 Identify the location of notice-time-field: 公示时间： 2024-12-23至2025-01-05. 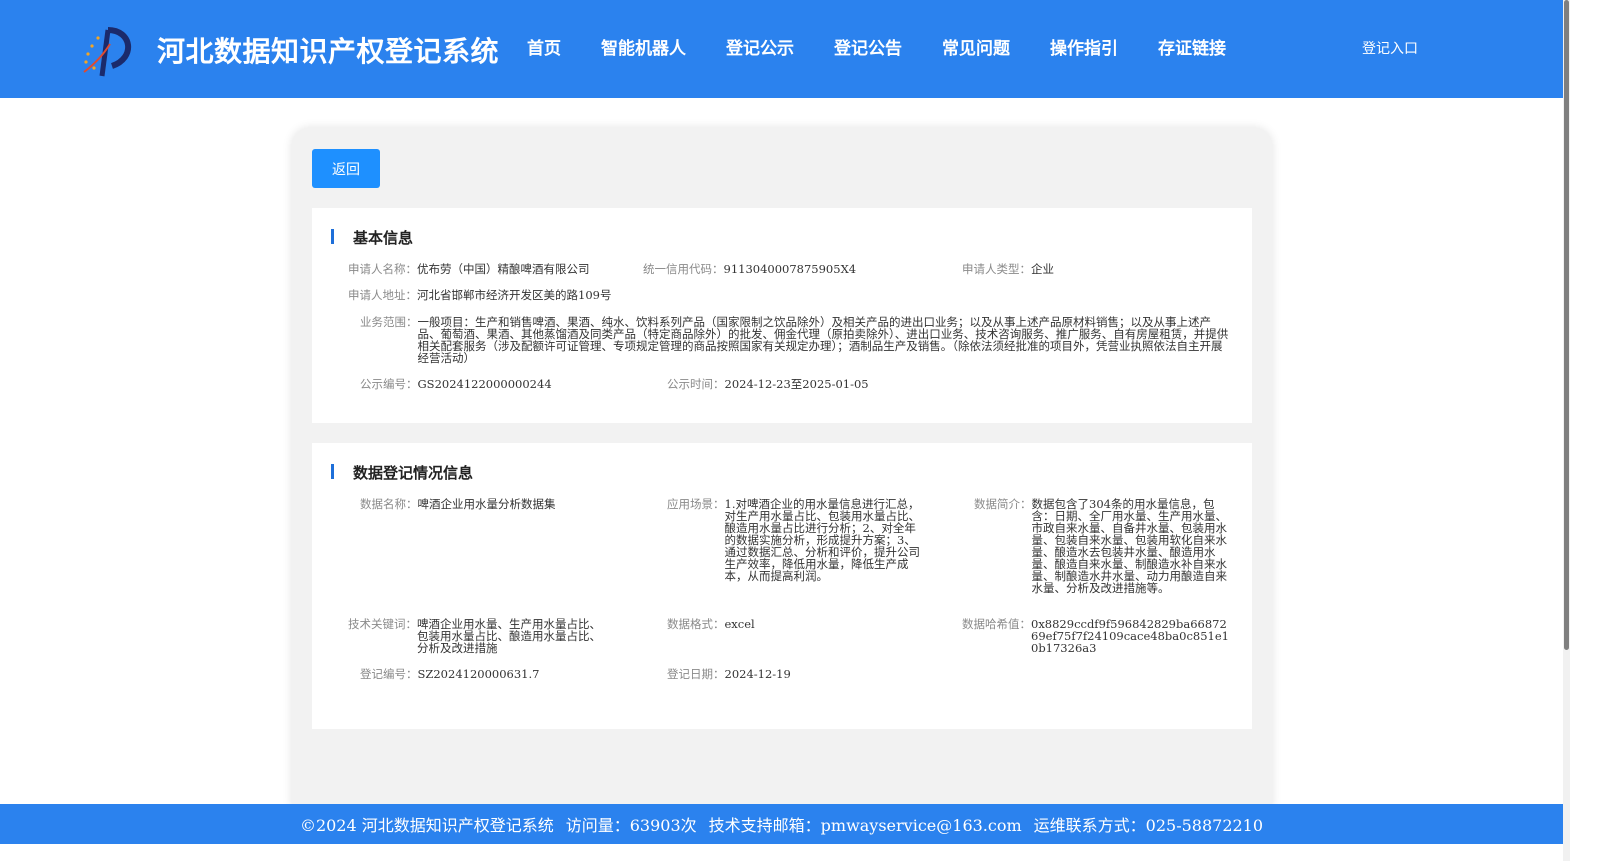
(768, 384).